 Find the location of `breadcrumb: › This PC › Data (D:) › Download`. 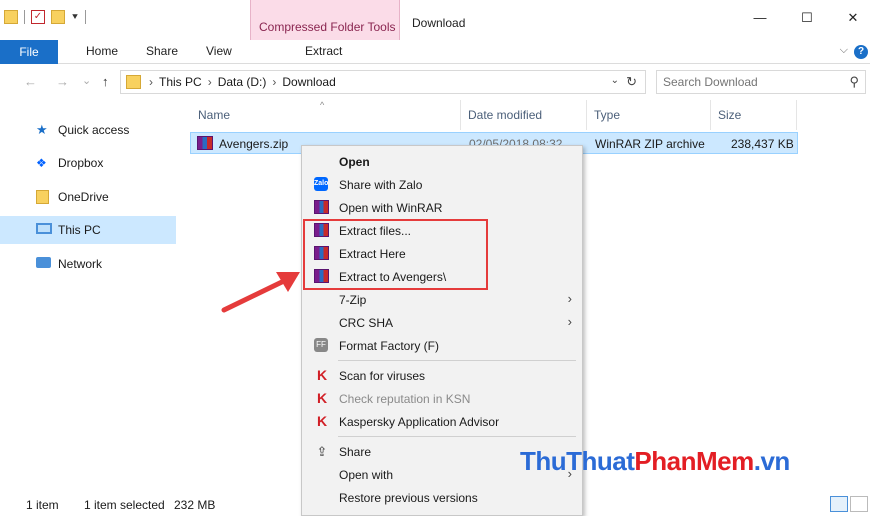

breadcrumb: › This PC › Data (D:) › Download is located at coordinates (242, 82).